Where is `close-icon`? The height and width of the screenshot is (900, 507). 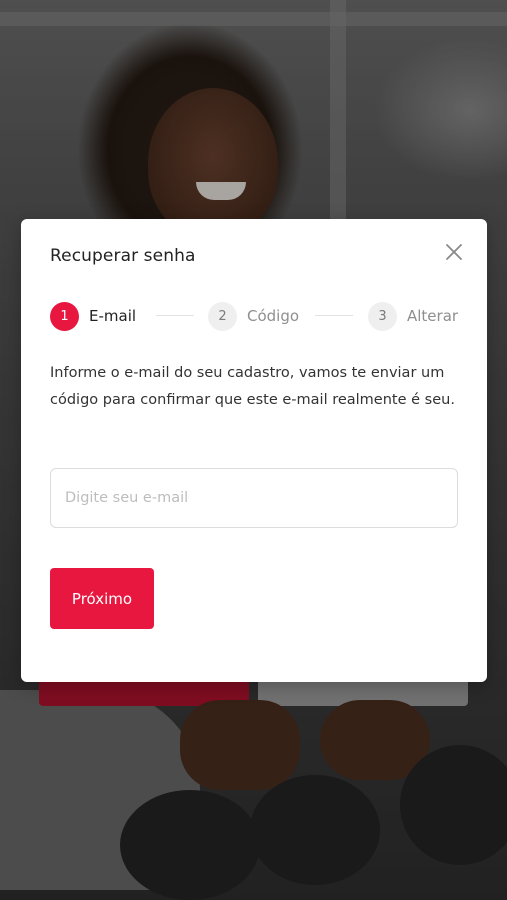 close-icon is located at coordinates (454, 252).